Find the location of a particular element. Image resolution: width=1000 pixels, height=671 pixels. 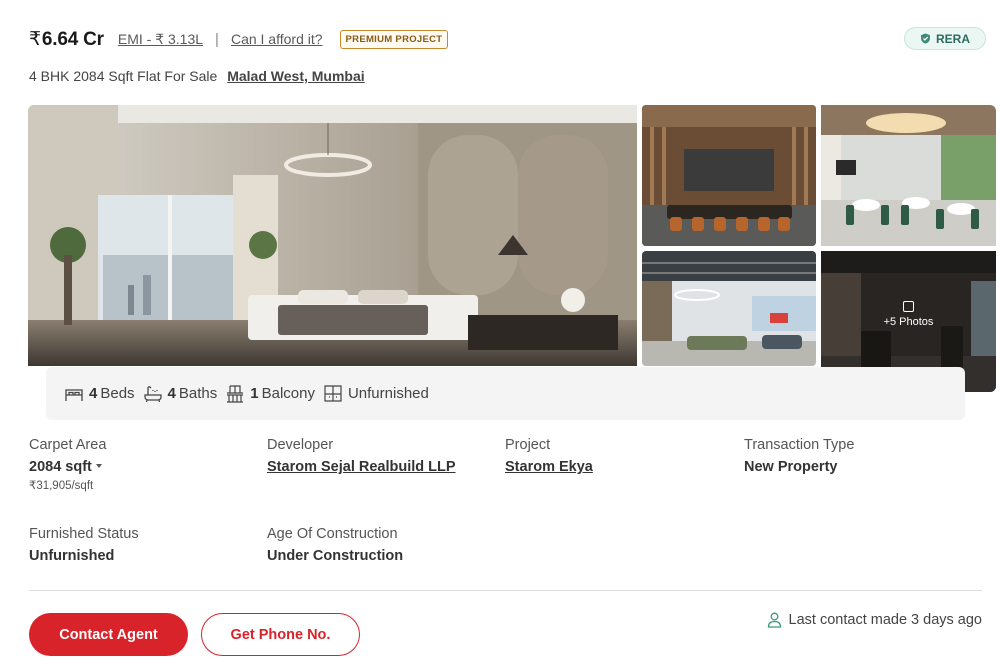

furnished-status-label: Furnished Status is located at coordinates (84, 534).